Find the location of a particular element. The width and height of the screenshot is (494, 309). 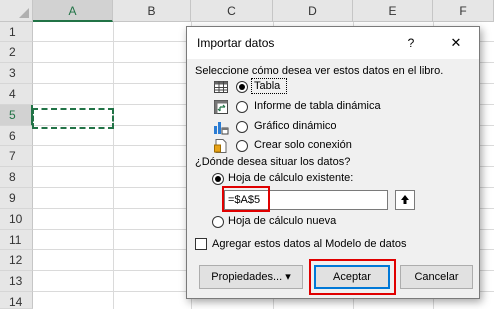

collapse-dialog-button is located at coordinates (405, 200).